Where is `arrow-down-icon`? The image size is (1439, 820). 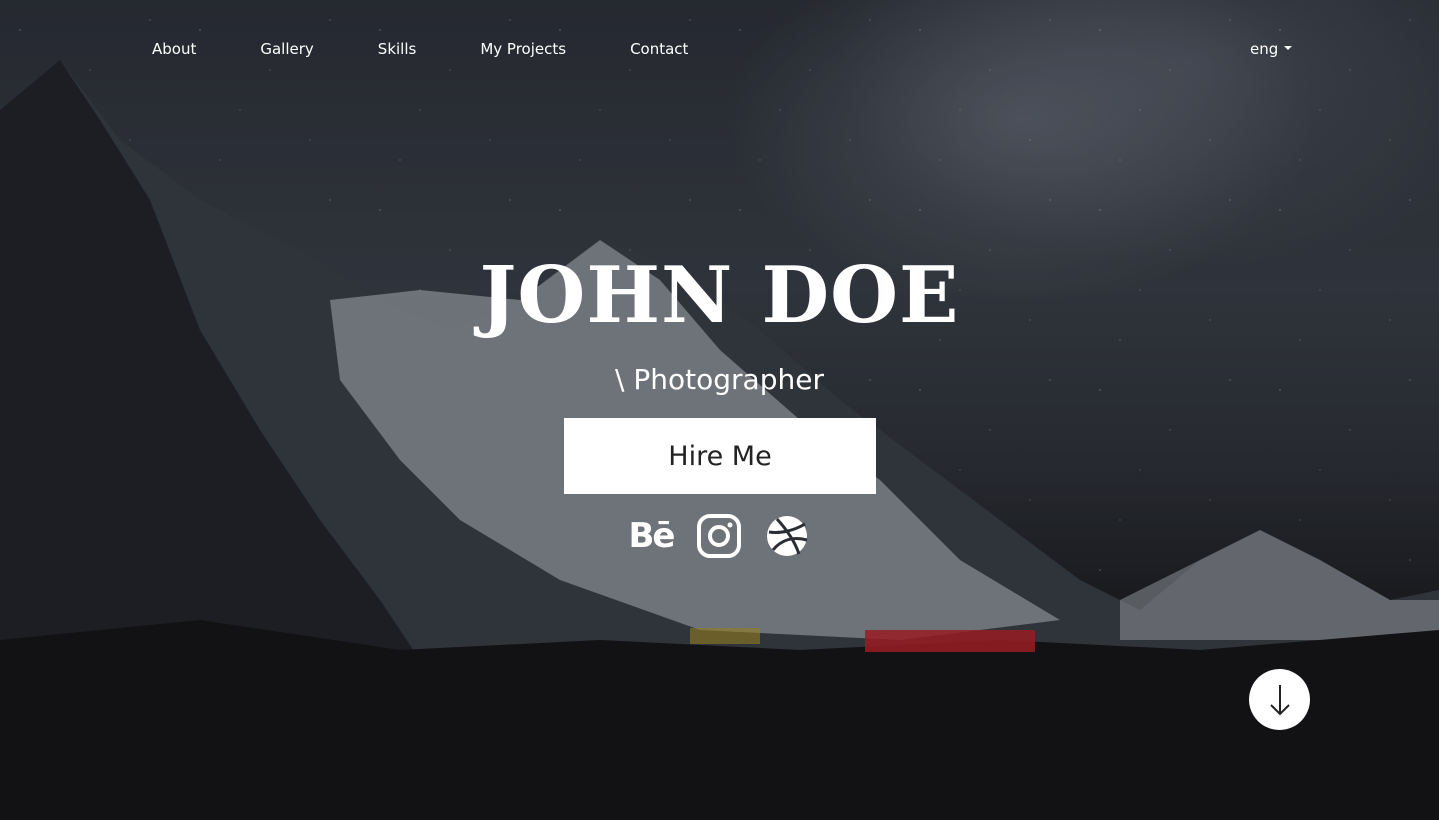
arrow-down-icon is located at coordinates (1279, 699).